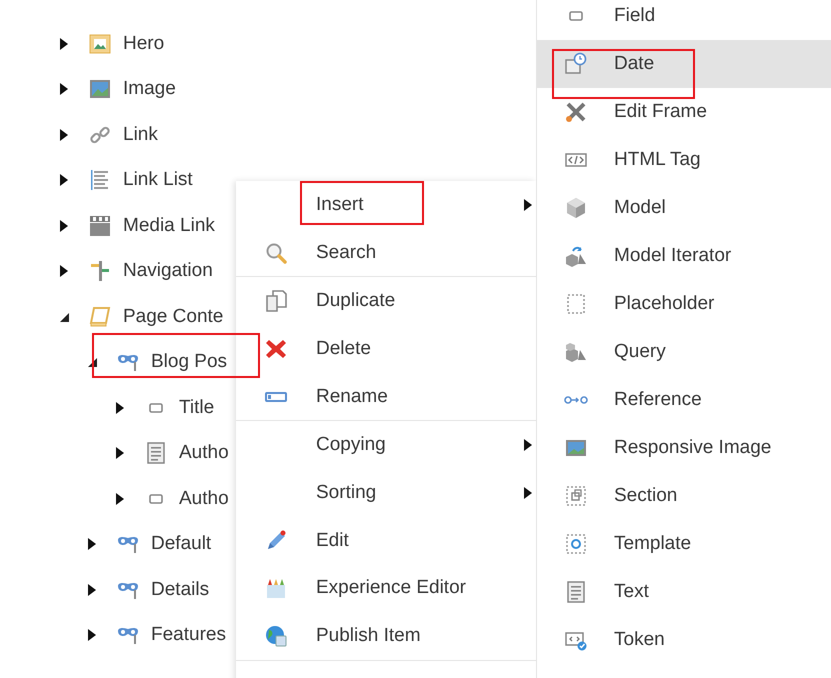 Image resolution: width=831 pixels, height=678 pixels. What do you see at coordinates (664, 304) in the screenshot?
I see `menu-item-label: Placeholder` at bounding box center [664, 304].